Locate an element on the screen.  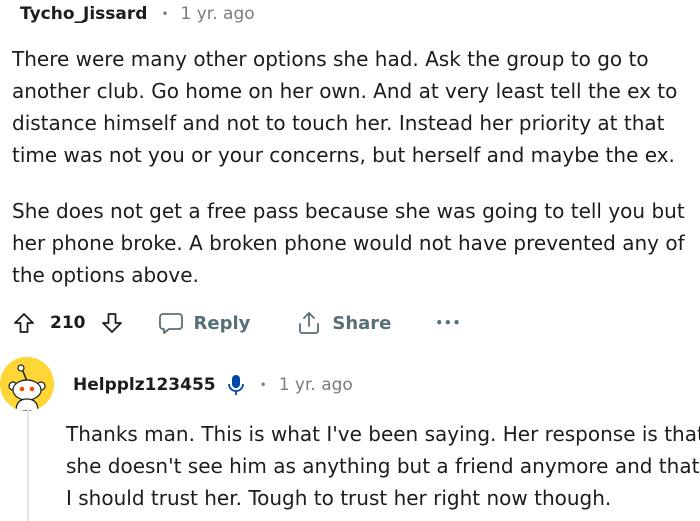
share-button: Share is located at coordinates (343, 323).